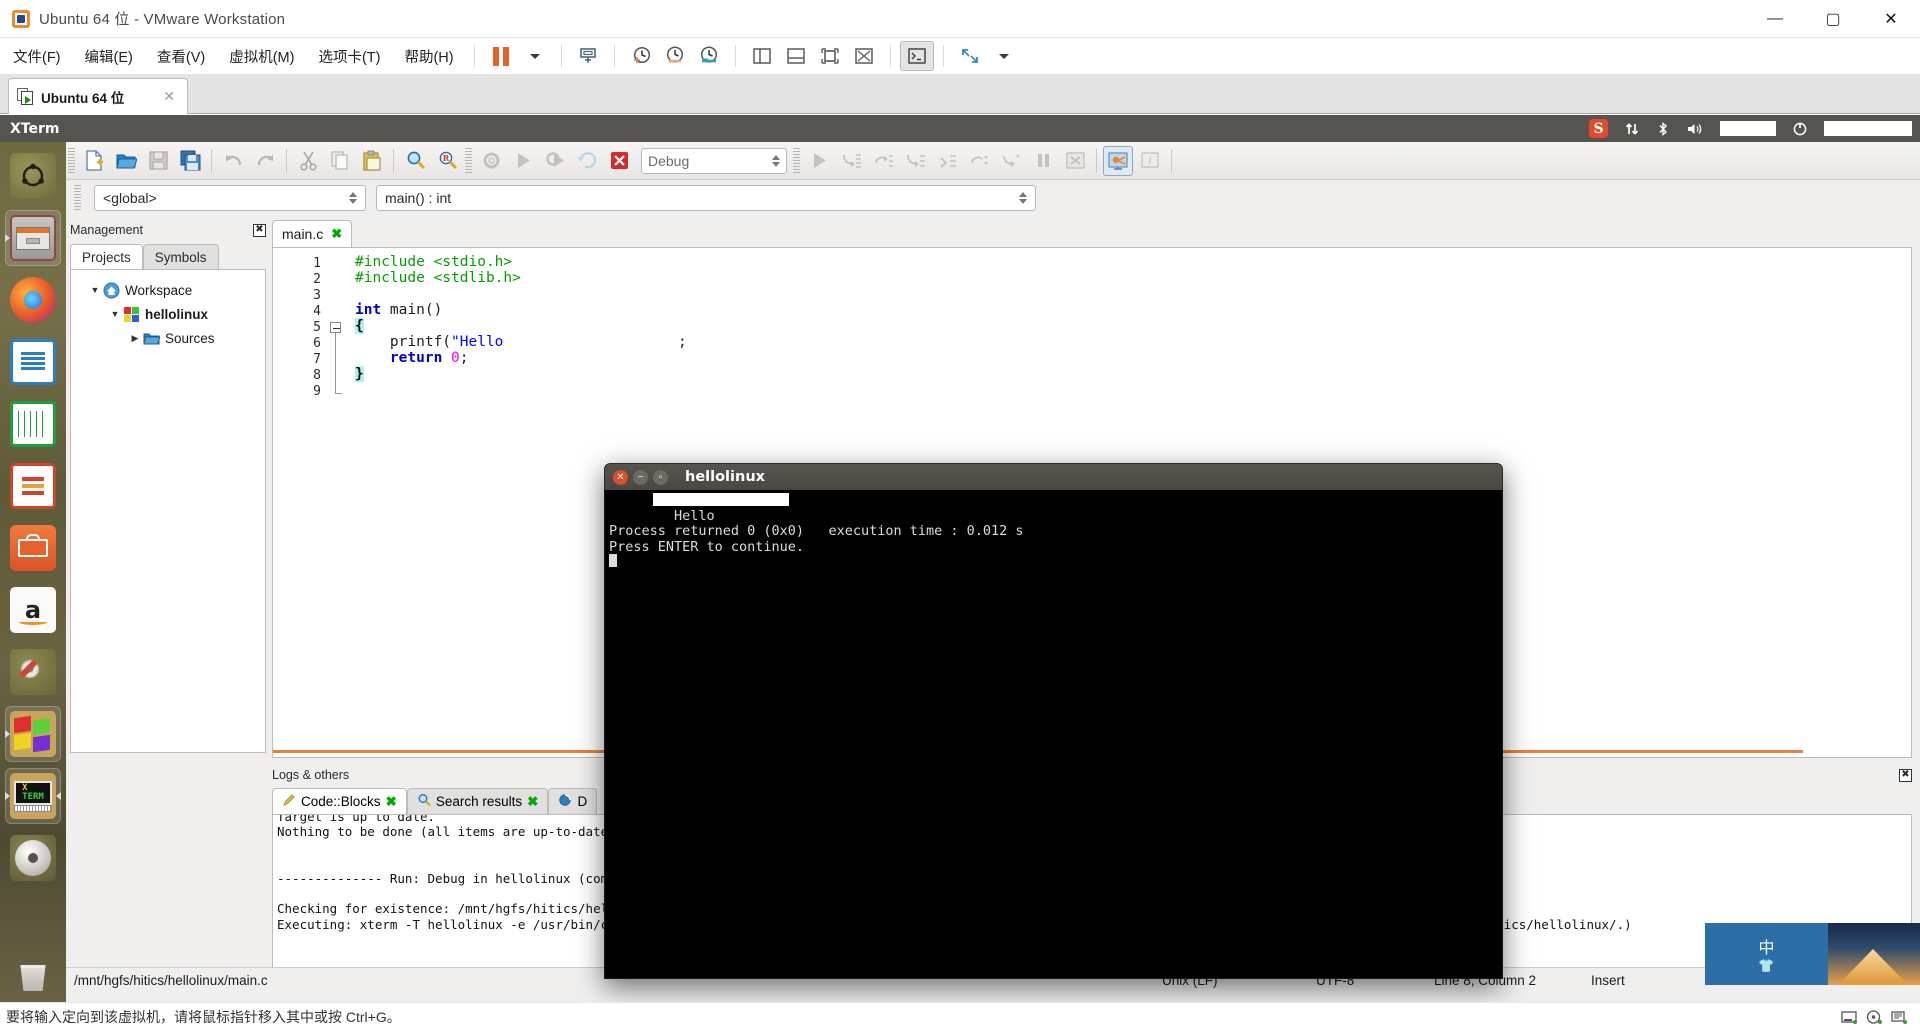 The width and height of the screenshot is (1920, 1030). What do you see at coordinates (33, 610) in the screenshot?
I see `amazon-icon: a` at bounding box center [33, 610].